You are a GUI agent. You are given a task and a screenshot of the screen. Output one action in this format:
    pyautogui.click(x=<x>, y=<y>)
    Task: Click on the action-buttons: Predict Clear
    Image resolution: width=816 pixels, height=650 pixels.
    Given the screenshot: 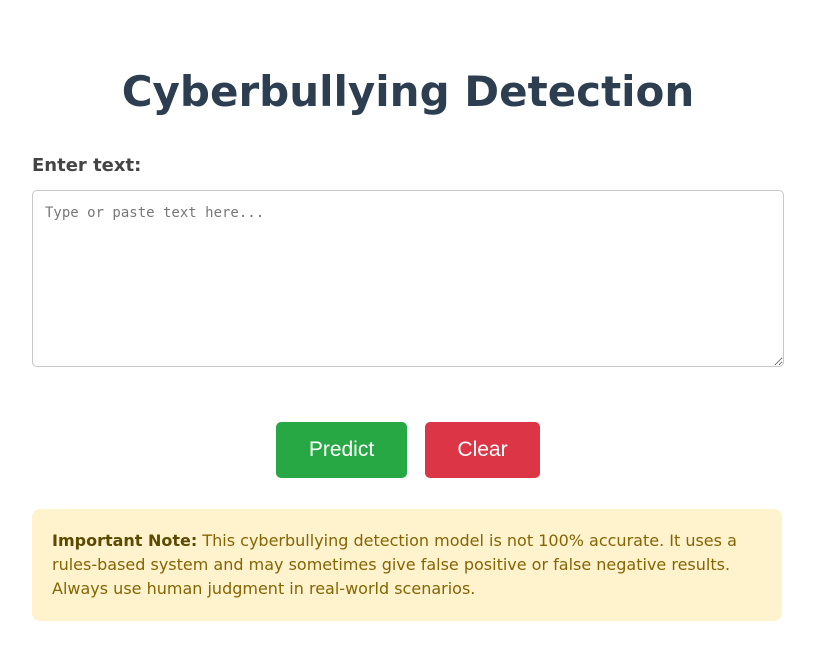 What is the action you would take?
    pyautogui.click(x=408, y=450)
    